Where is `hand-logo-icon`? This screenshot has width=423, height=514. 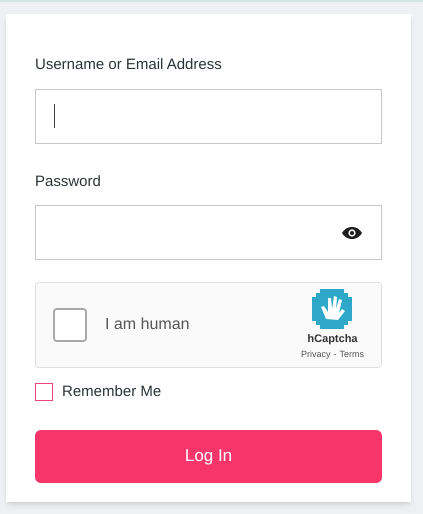
hand-logo-icon is located at coordinates (332, 309).